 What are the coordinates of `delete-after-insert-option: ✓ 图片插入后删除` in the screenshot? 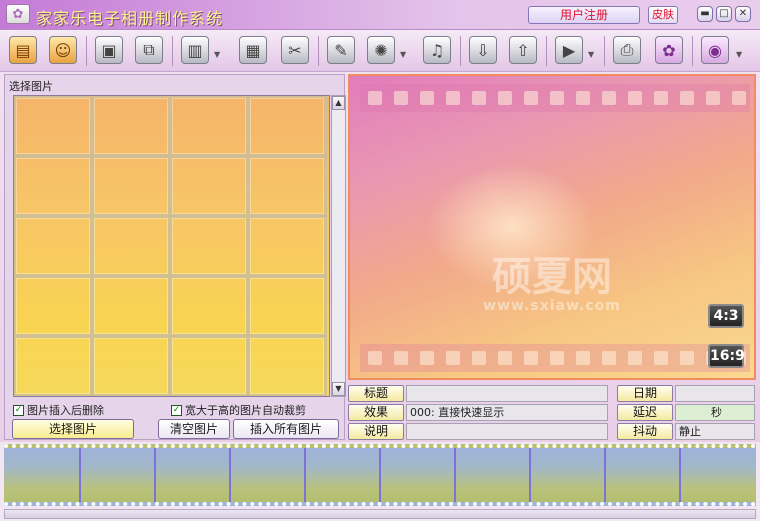 It's located at (58, 410).